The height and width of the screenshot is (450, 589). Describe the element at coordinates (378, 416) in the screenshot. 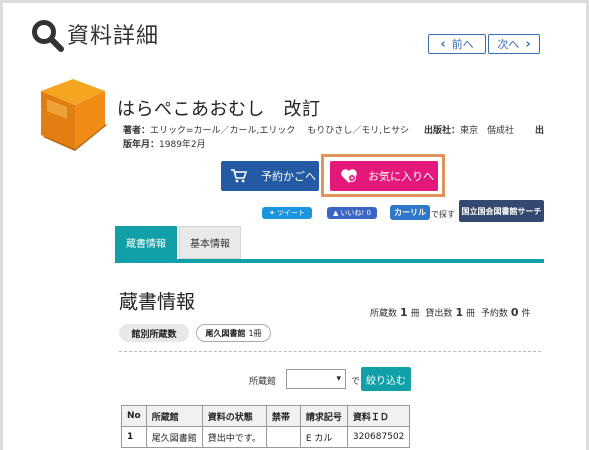

I see `column-header: 資料ＩＤ` at that location.